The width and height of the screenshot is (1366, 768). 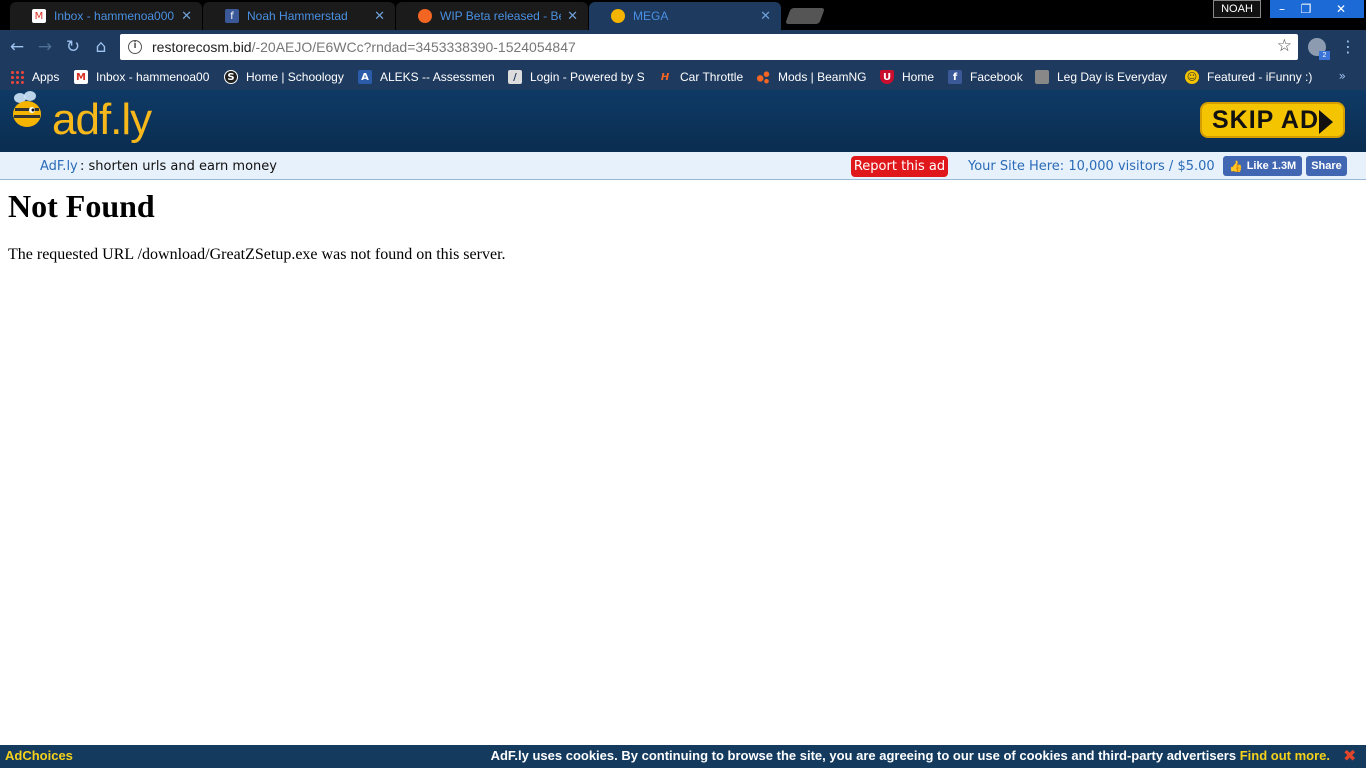 I want to click on extension-icon: 2, so click(x=1319, y=49).